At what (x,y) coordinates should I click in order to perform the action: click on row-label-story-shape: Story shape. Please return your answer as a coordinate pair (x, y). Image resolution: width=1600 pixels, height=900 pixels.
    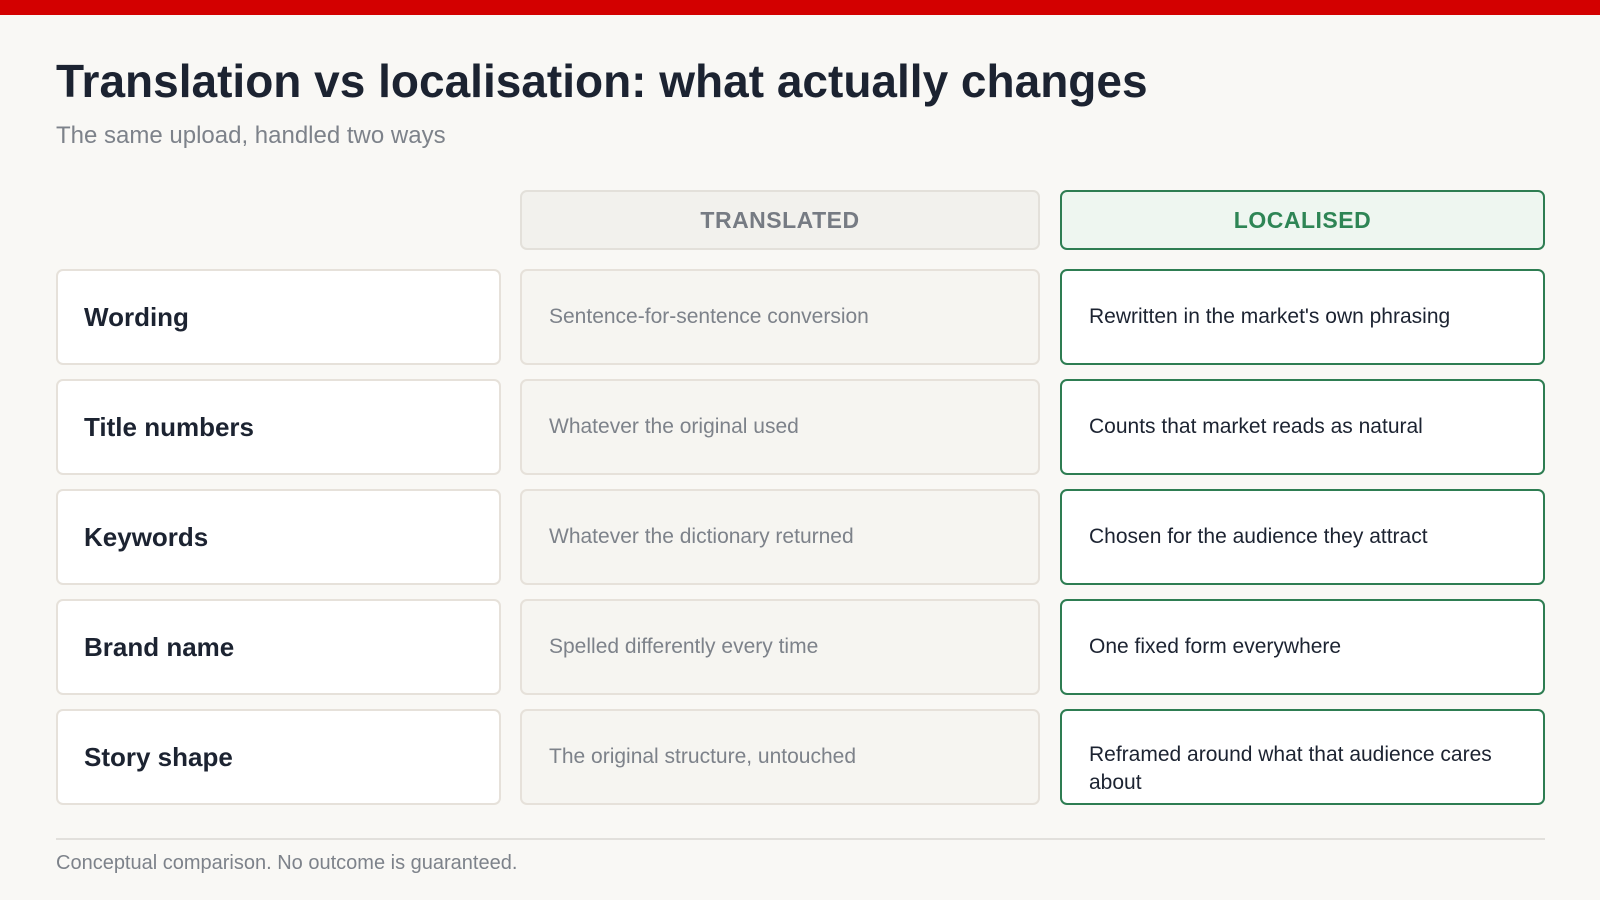
    Looking at the image, I should click on (278, 757).